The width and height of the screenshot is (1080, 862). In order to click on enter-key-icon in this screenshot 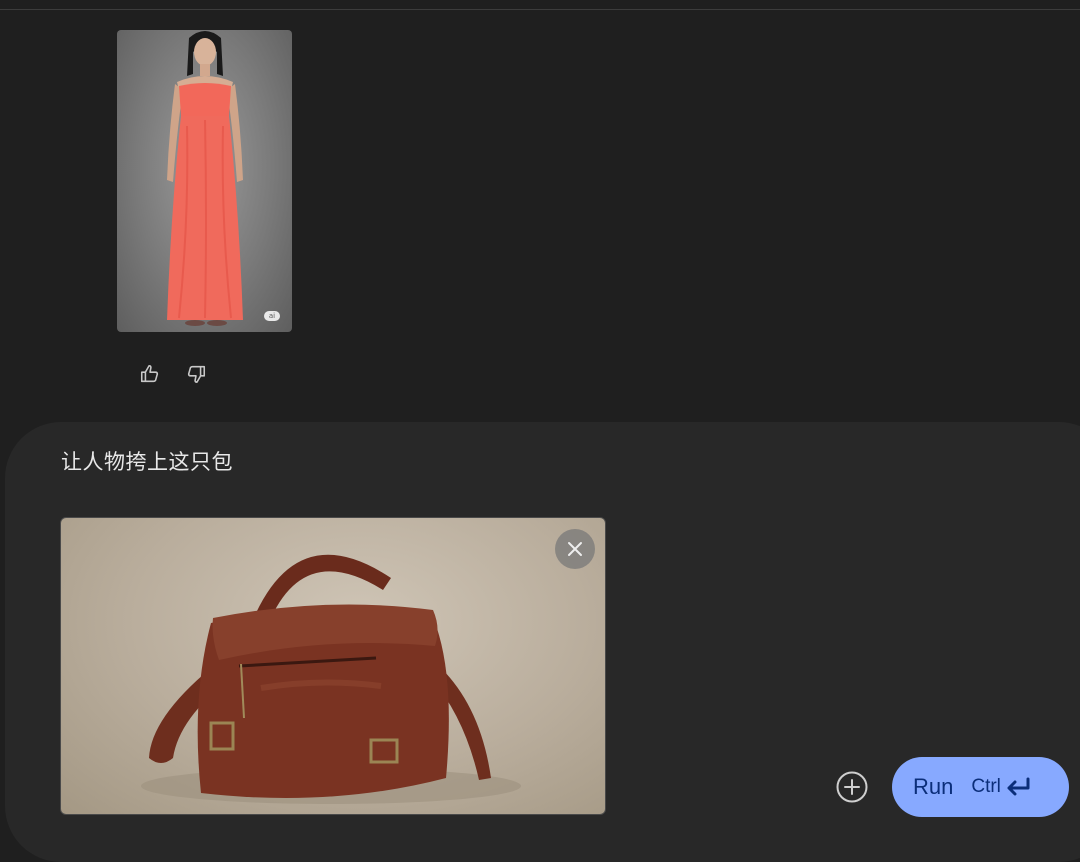, I will do `click(1018, 787)`.